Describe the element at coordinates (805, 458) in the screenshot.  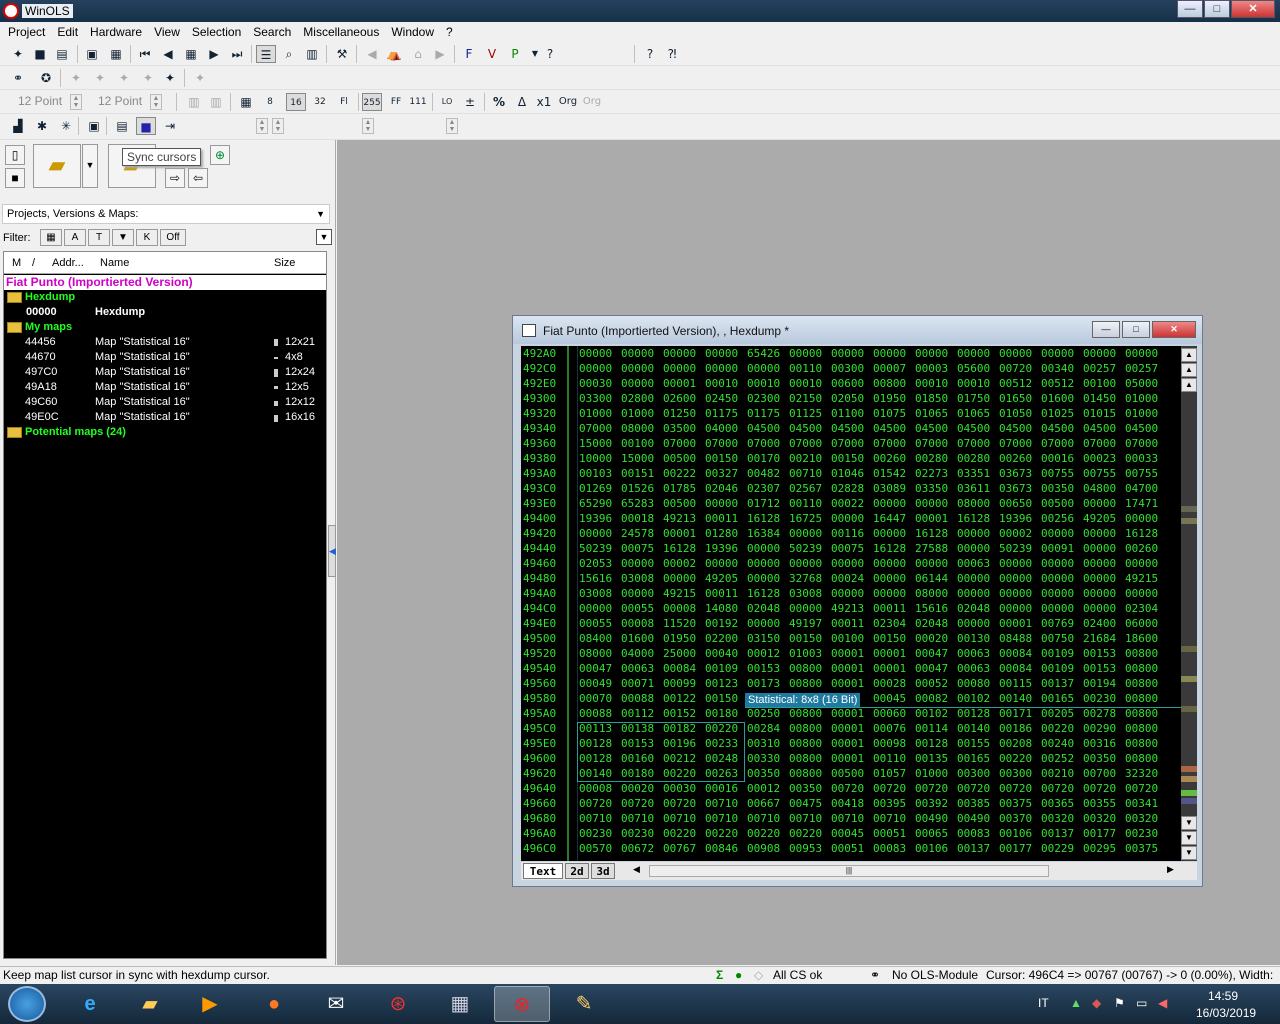
I see `hex-value: 00210` at that location.